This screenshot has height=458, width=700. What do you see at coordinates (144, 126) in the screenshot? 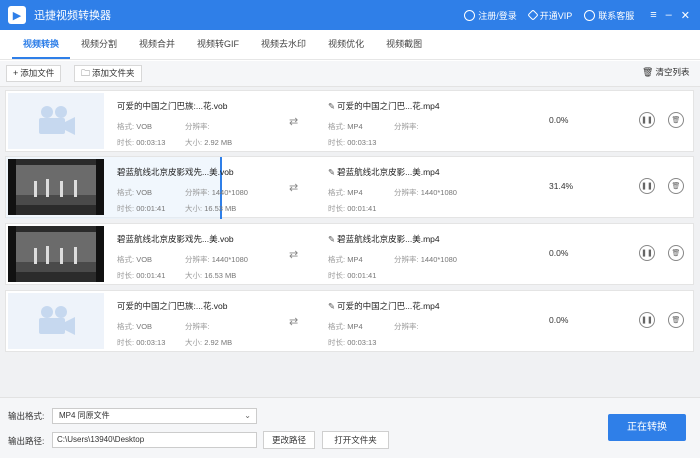
I see `source-format-value: VOB` at bounding box center [144, 126].